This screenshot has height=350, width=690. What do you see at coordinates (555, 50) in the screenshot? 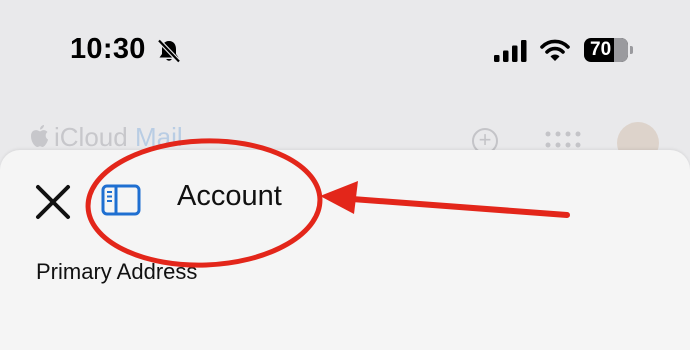
I see `wifi-icon` at bounding box center [555, 50].